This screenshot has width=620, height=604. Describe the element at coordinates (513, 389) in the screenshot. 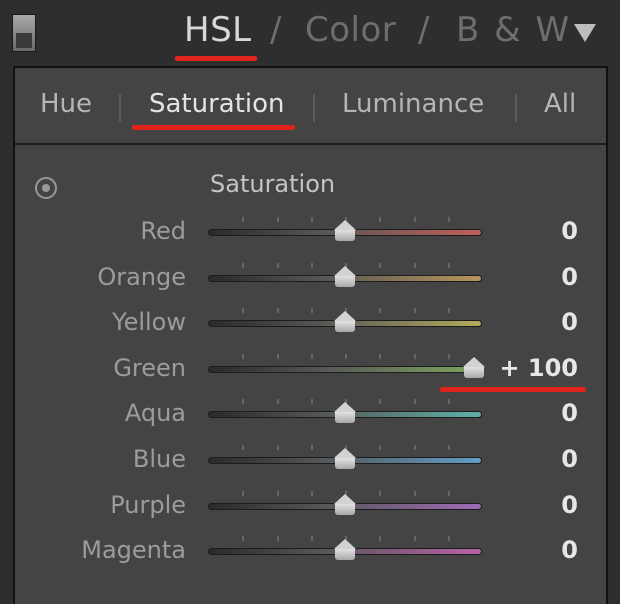

I see `annotation-underline-green-value` at that location.